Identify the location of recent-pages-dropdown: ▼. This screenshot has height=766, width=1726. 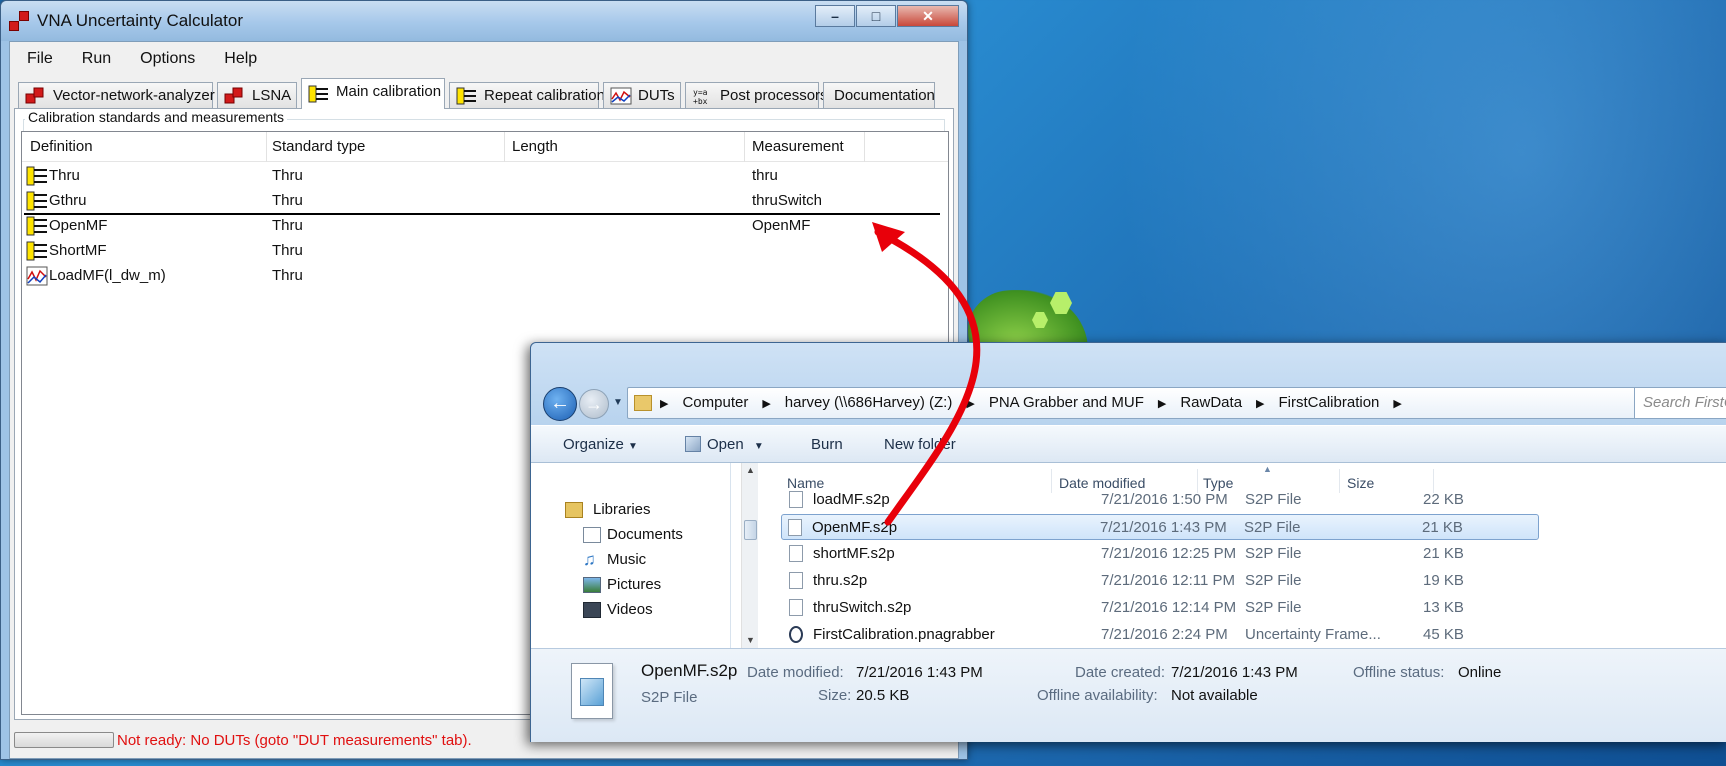
(618, 402).